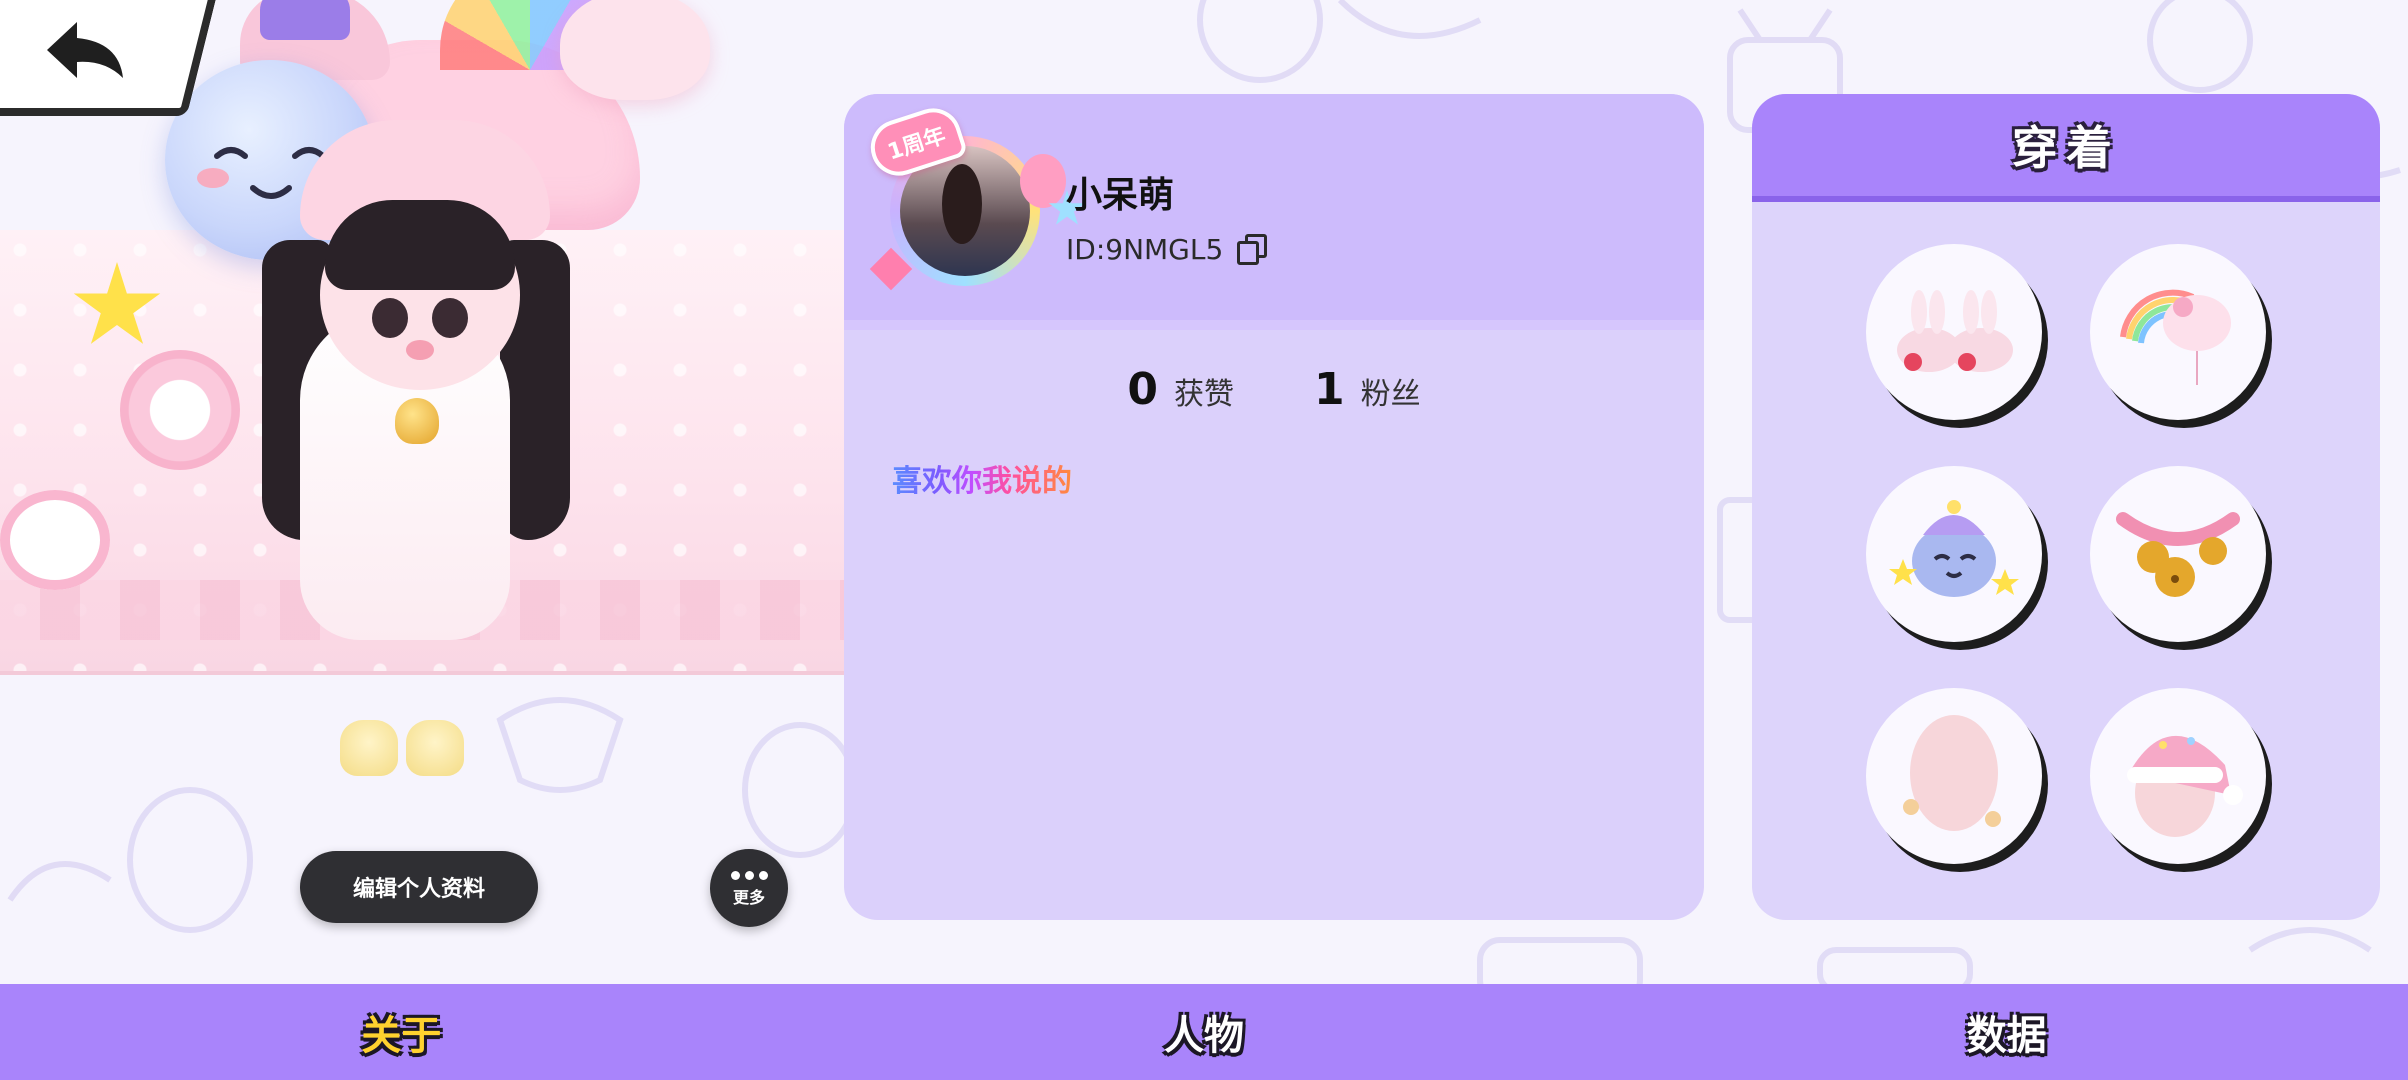  I want to click on bio-text: 喜欢你我说的, so click(982, 478).